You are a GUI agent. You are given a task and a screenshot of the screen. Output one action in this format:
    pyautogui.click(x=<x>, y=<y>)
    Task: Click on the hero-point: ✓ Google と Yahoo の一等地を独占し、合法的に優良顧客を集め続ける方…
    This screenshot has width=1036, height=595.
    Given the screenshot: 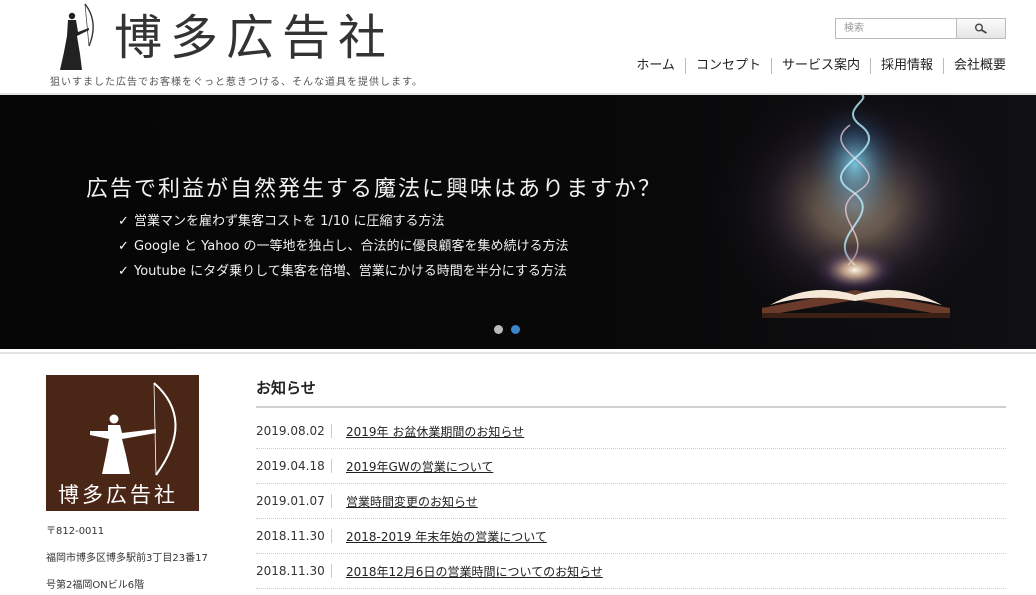 What is the action you would take?
    pyautogui.click(x=343, y=246)
    